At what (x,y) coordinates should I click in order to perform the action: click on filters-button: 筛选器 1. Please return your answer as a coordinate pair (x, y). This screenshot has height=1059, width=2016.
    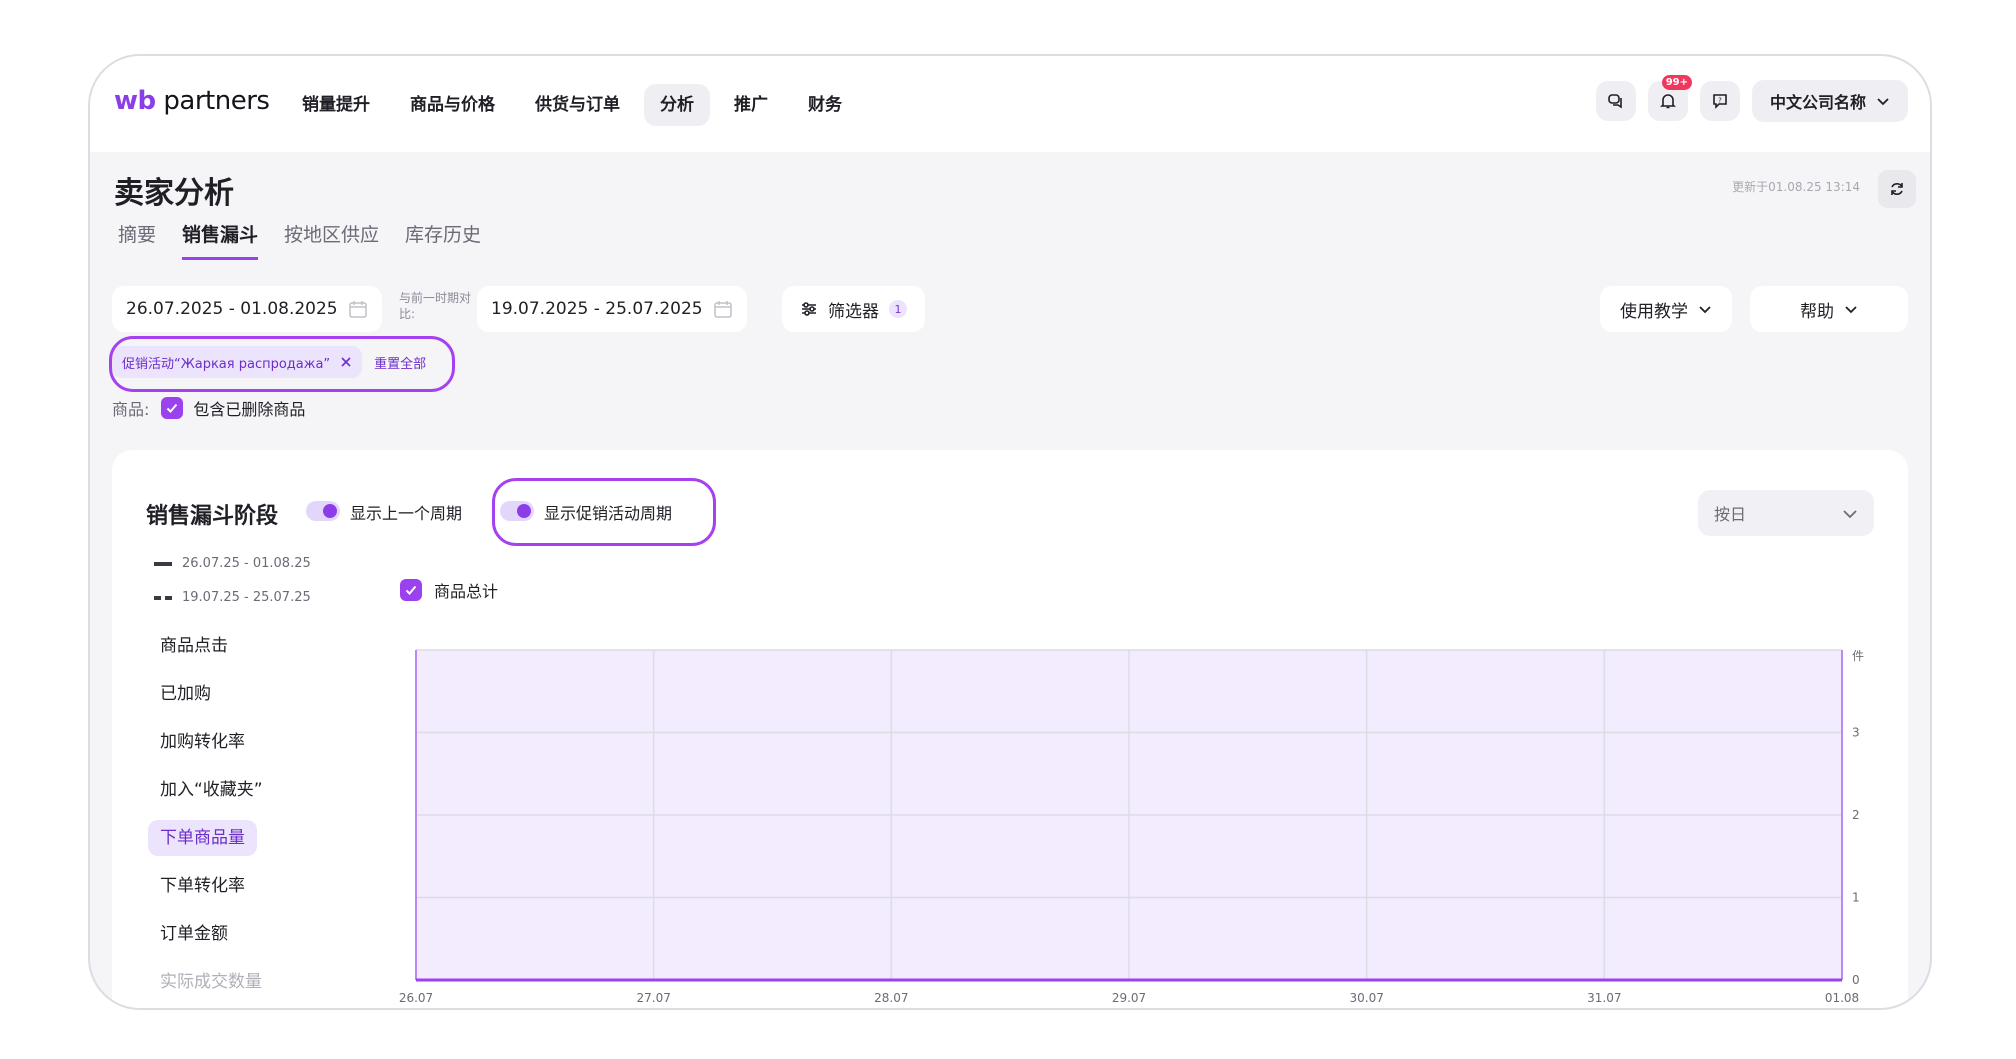
    Looking at the image, I should click on (853, 309).